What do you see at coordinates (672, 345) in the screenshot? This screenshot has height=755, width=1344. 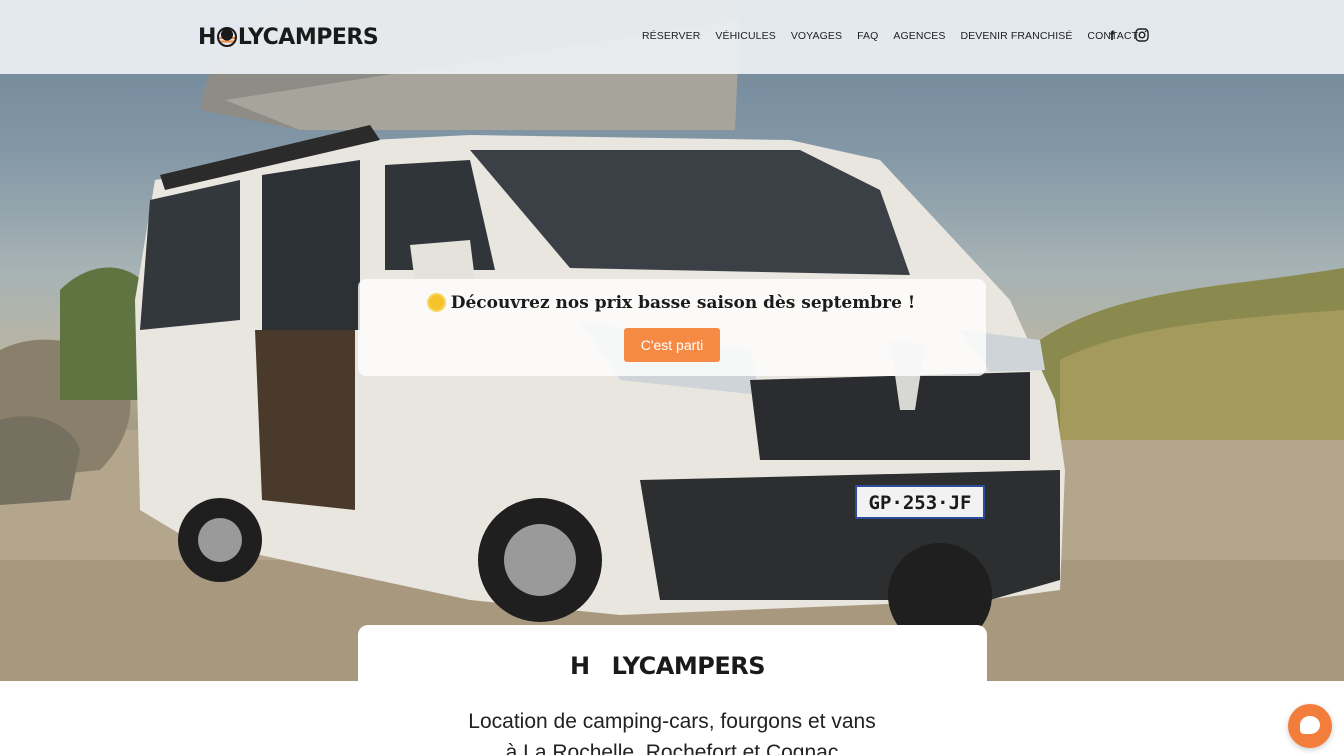 I see `promo-cta-button: C'est parti` at bounding box center [672, 345].